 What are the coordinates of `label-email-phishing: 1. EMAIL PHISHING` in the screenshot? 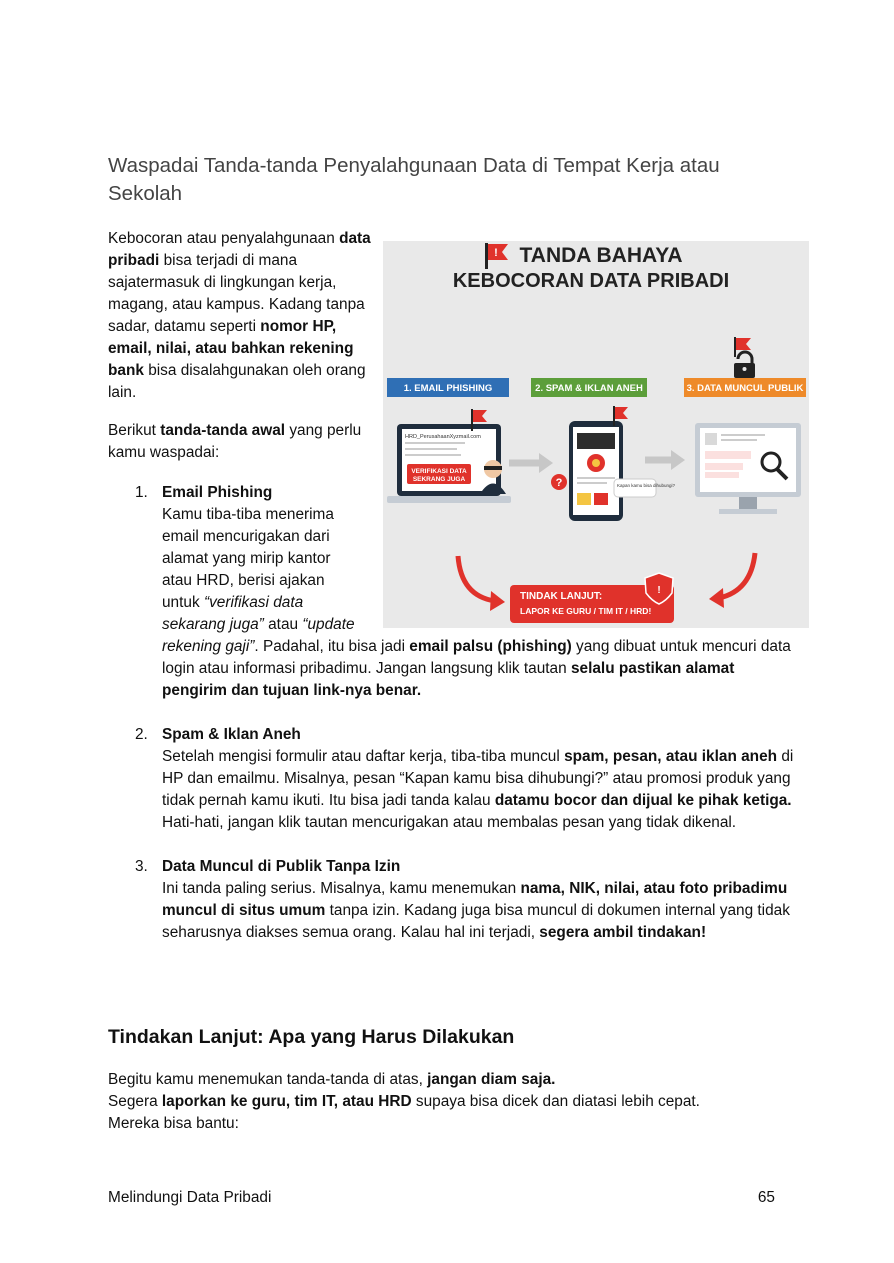 It's located at (448, 388).